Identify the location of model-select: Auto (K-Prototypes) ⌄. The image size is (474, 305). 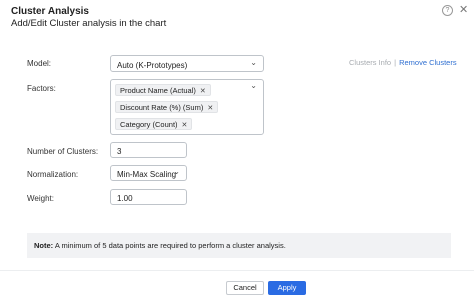
(187, 63).